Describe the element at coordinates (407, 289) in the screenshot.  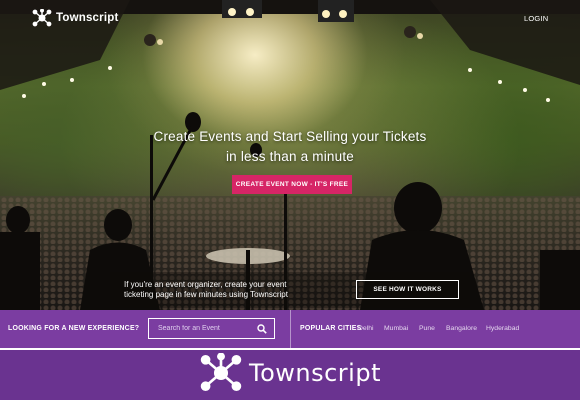
I see `see-how-it-works-button: SEE HOW IT WORKS` at that location.